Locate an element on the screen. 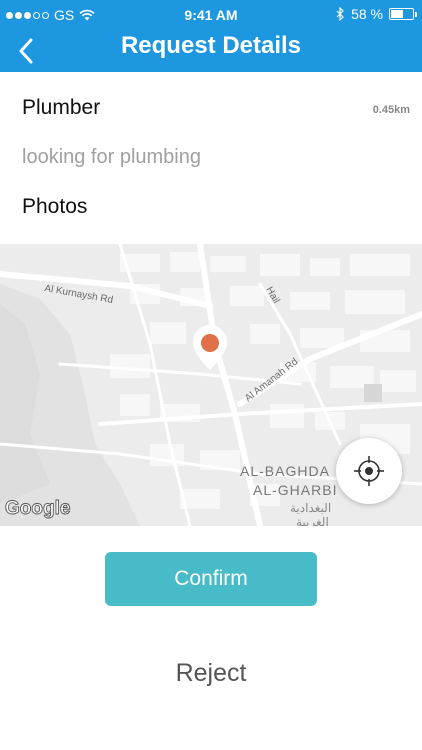  bluetooth-icon is located at coordinates (340, 14).